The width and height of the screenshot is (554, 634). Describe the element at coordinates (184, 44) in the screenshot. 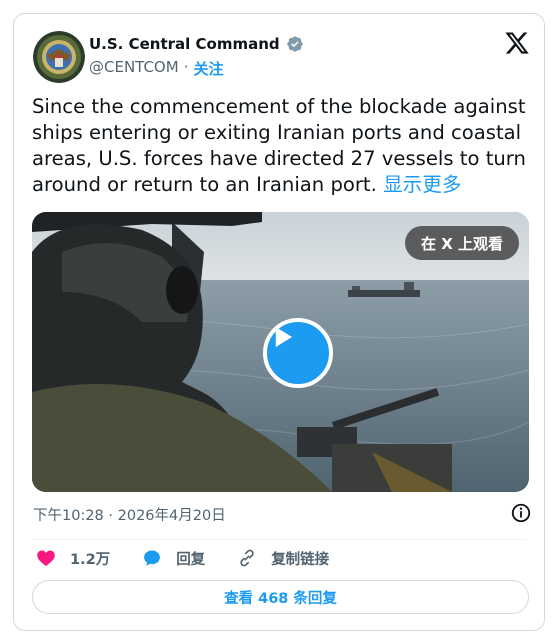

I see `author-name: U.S. Central Command` at that location.